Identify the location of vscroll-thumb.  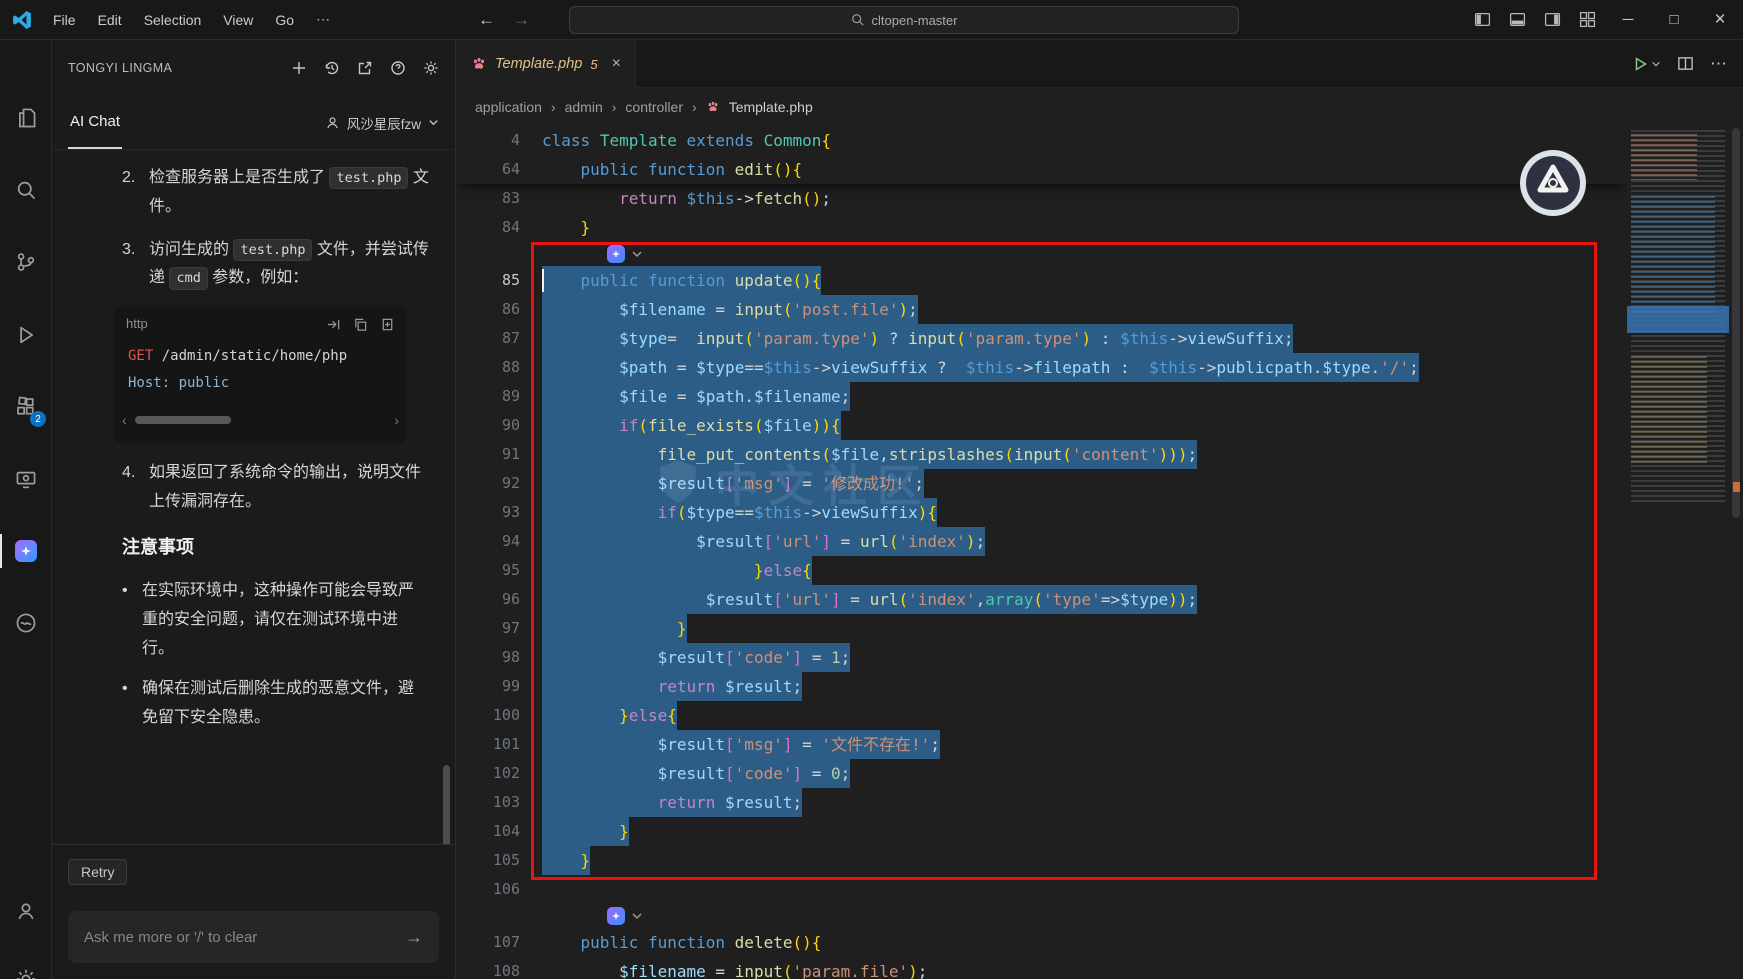
(1736, 323).